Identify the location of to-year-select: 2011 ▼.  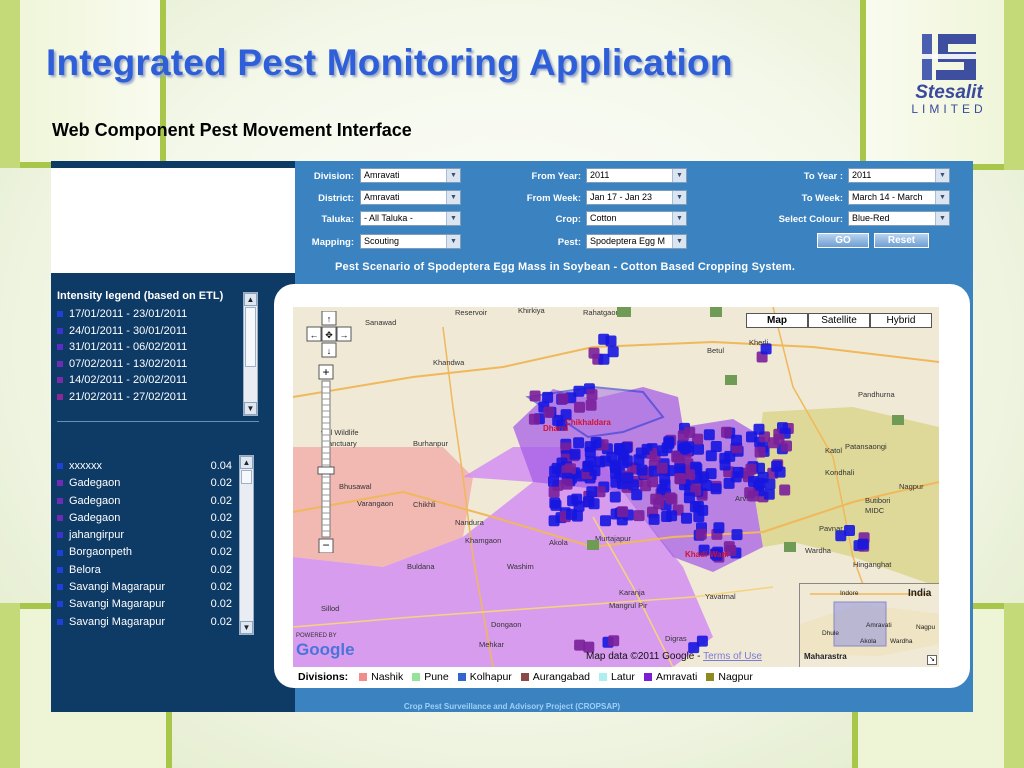
(899, 175).